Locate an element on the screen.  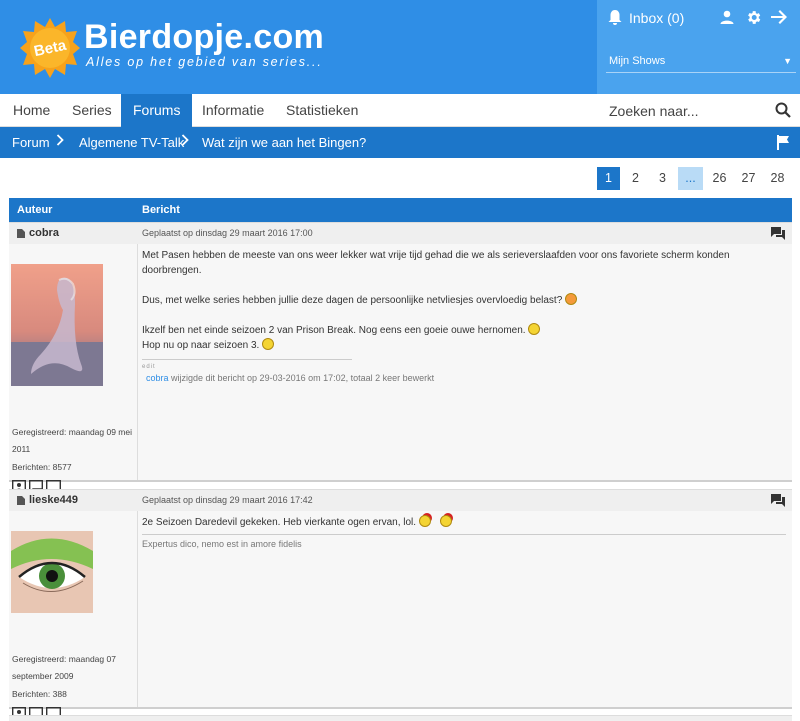
page-26: 26 is located at coordinates (719, 178).